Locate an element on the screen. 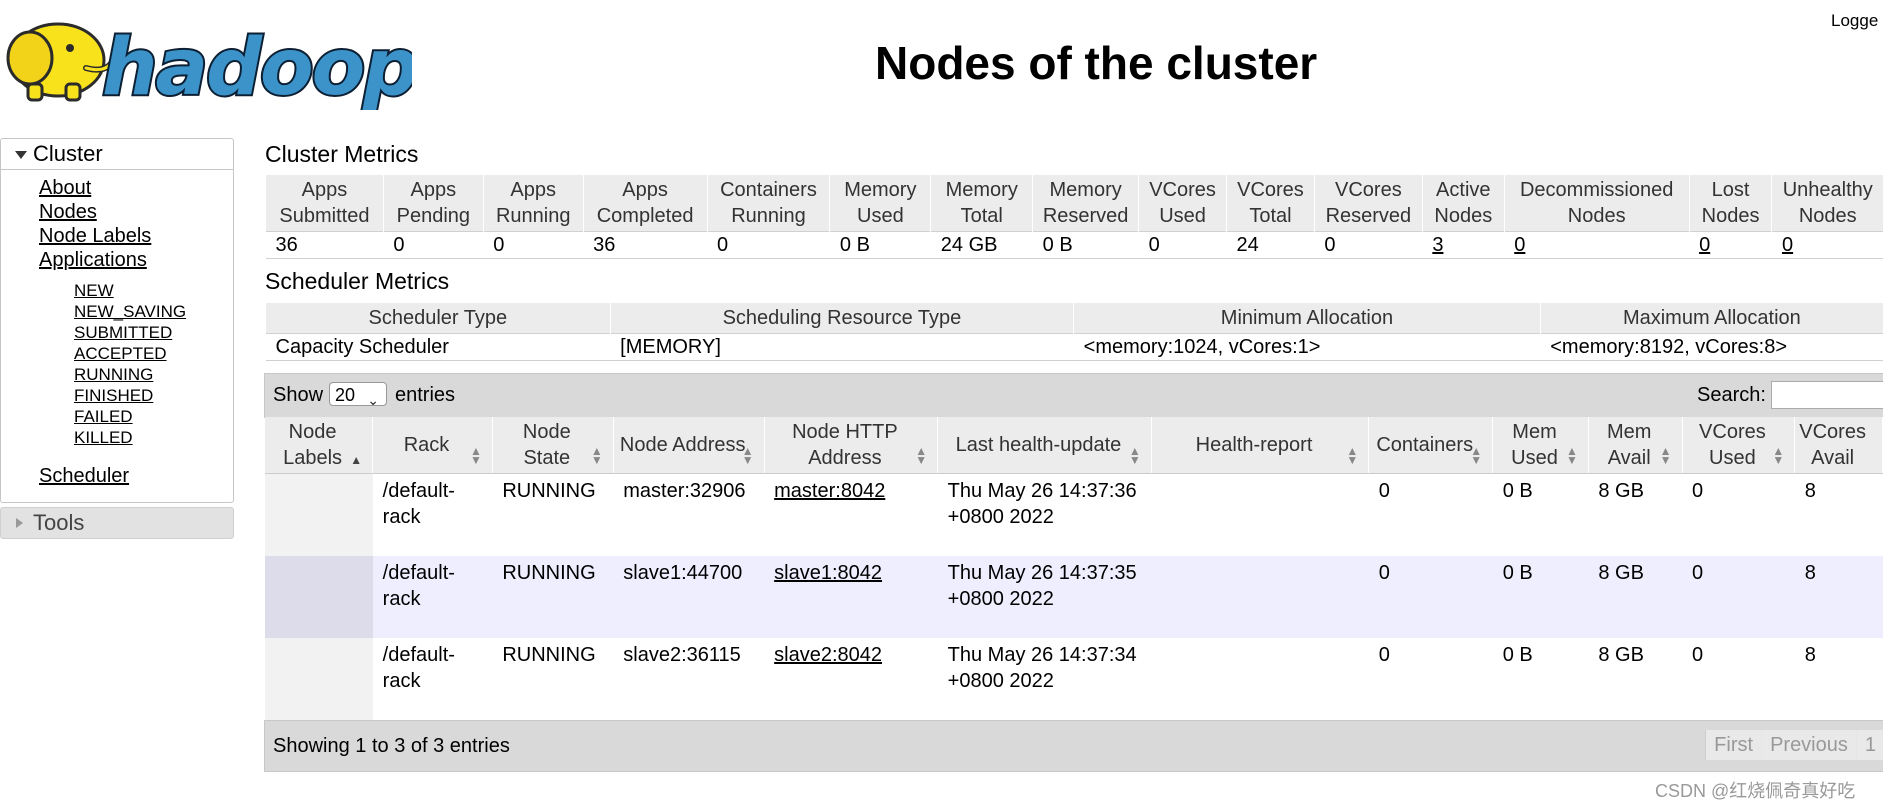 The image size is (1883, 810). col-vcores-total: VCores Total is located at coordinates (1270, 203).